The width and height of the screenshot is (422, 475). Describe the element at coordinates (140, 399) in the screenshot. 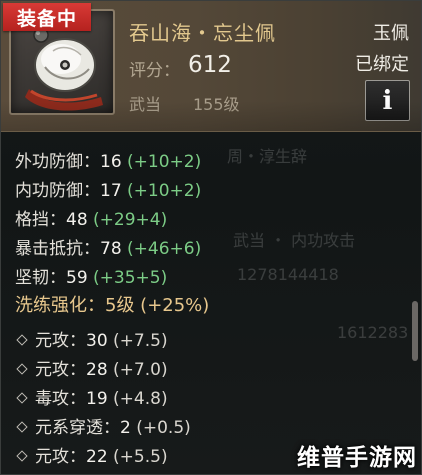

I see `attribute-bonus: (+4.8)` at that location.